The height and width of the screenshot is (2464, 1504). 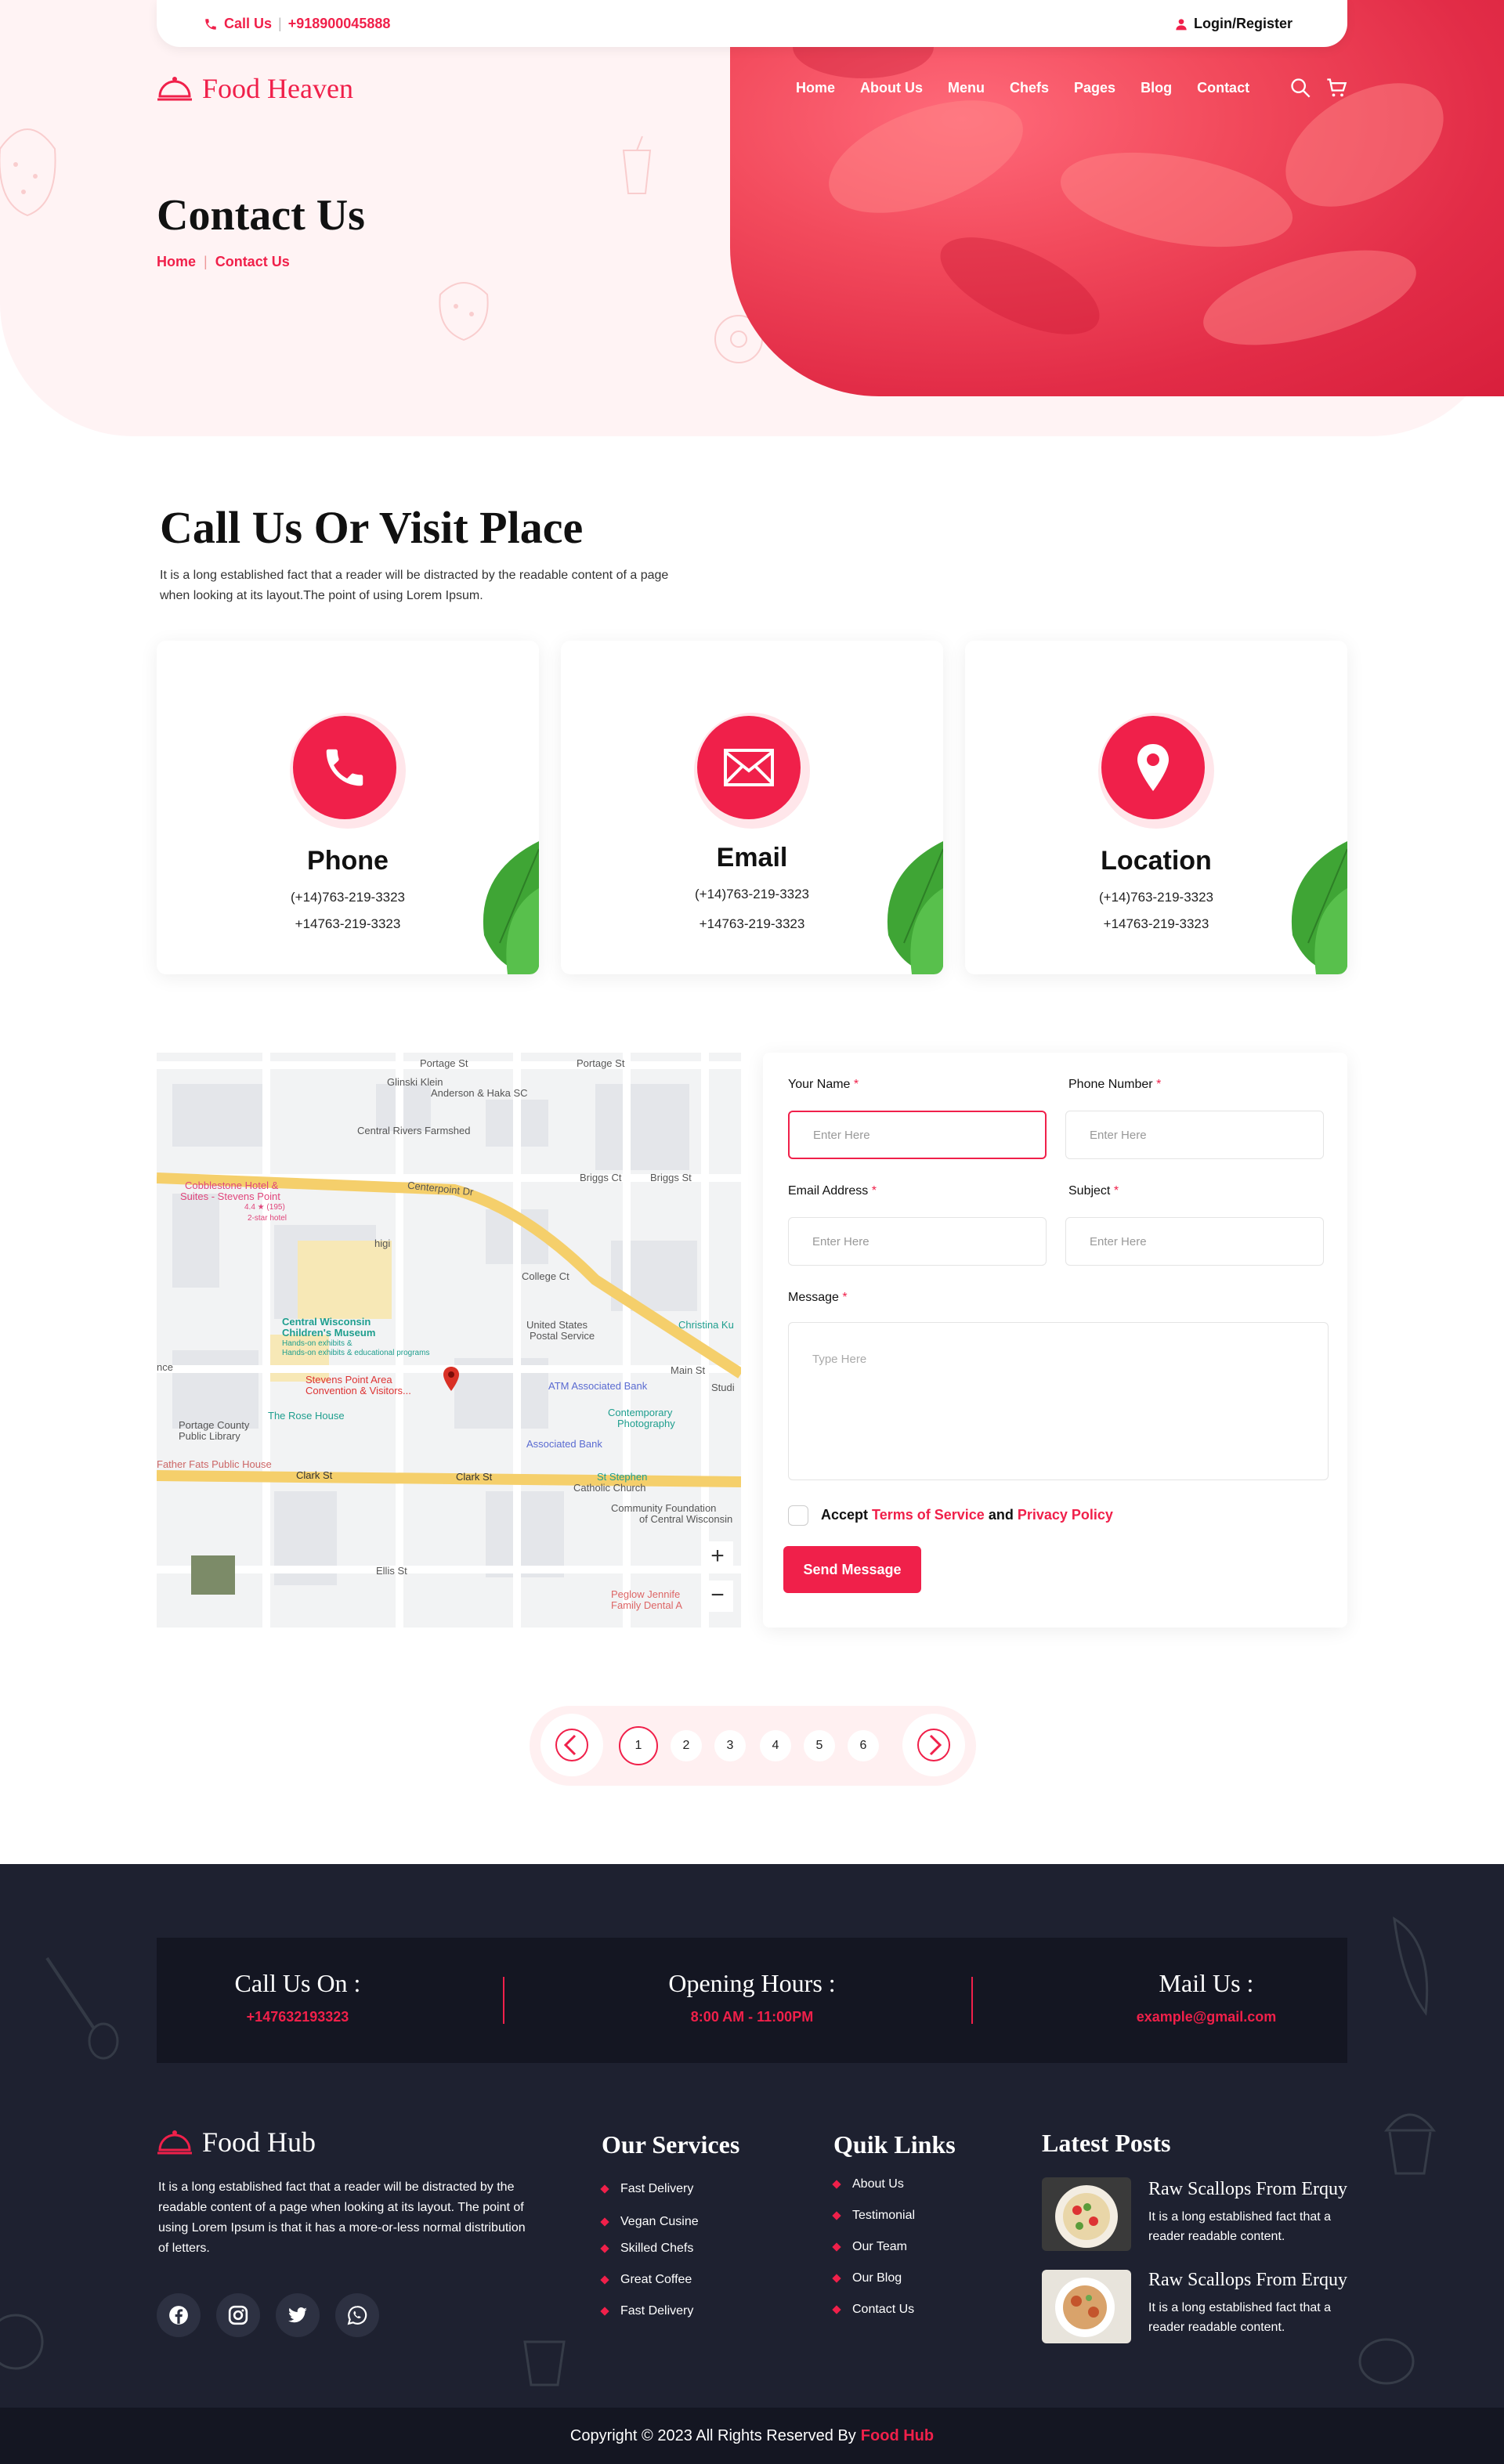 I want to click on prev-page-button, so click(x=571, y=1745).